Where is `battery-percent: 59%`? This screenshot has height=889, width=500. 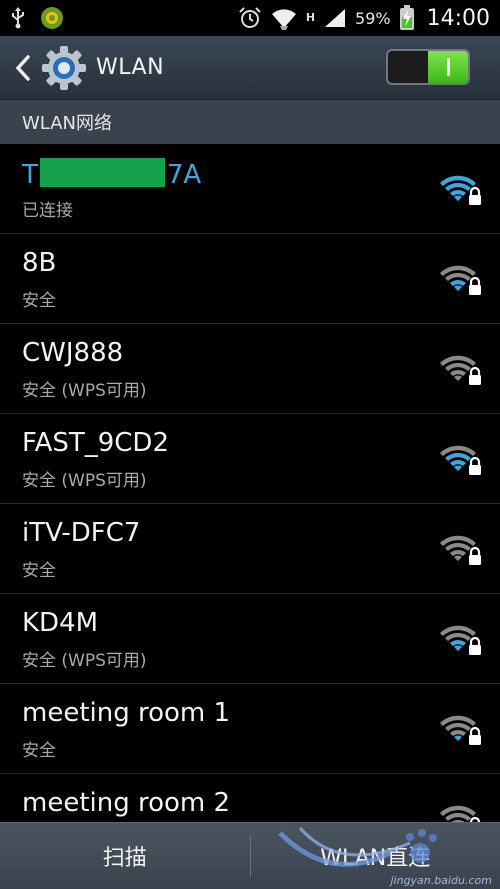 battery-percent: 59% is located at coordinates (373, 18).